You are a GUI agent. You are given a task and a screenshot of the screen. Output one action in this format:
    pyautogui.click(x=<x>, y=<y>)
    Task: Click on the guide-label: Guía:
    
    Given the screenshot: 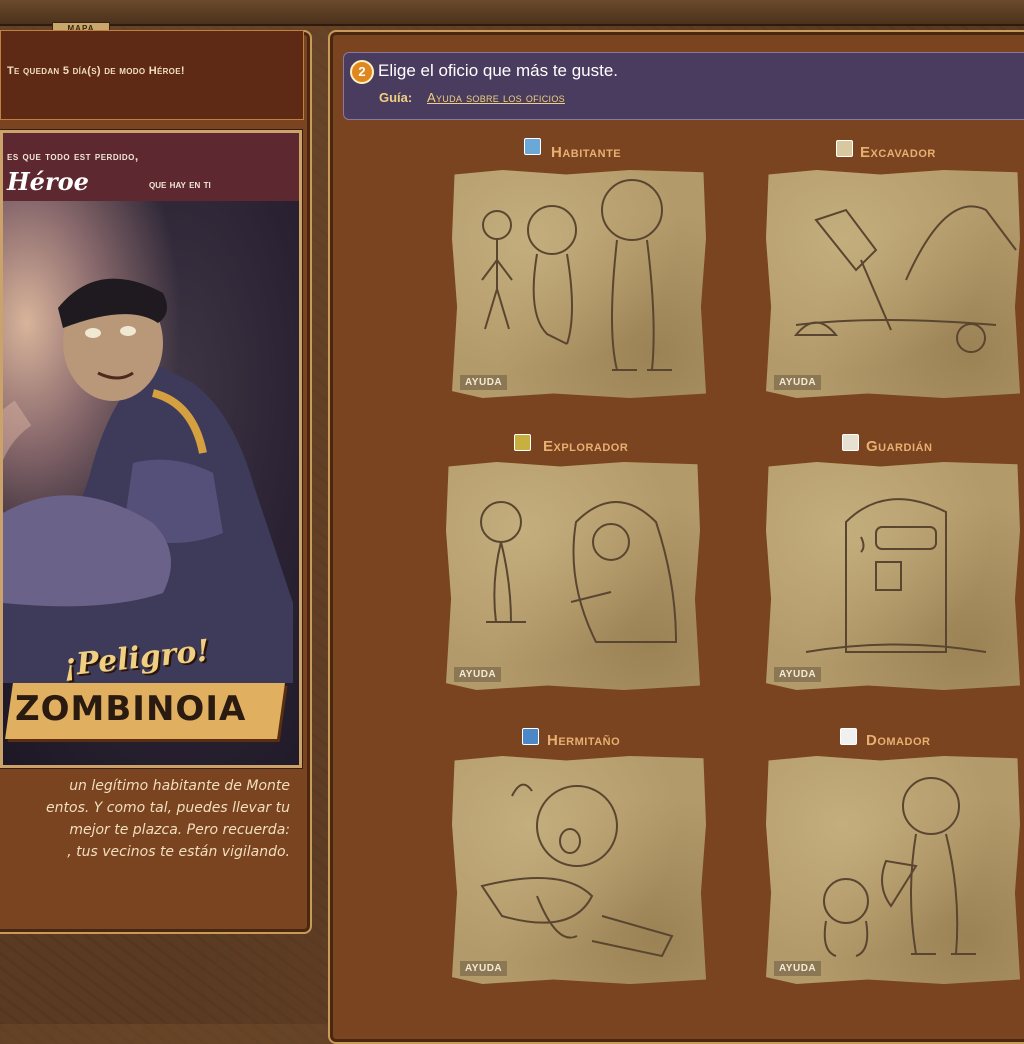 What is the action you would take?
    pyautogui.click(x=396, y=97)
    